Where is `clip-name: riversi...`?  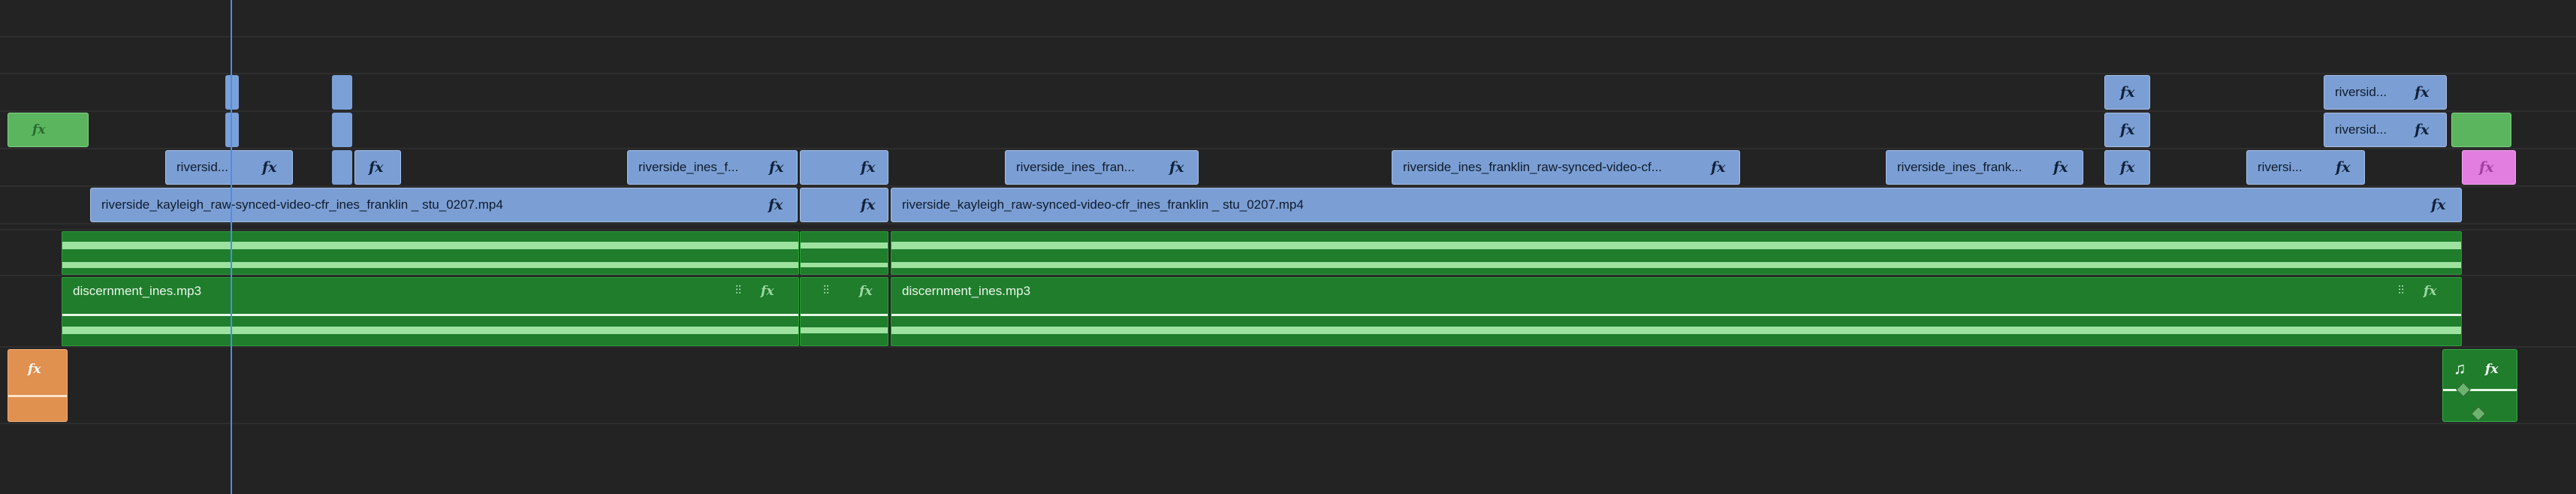
clip-name: riversi... is located at coordinates (2280, 167).